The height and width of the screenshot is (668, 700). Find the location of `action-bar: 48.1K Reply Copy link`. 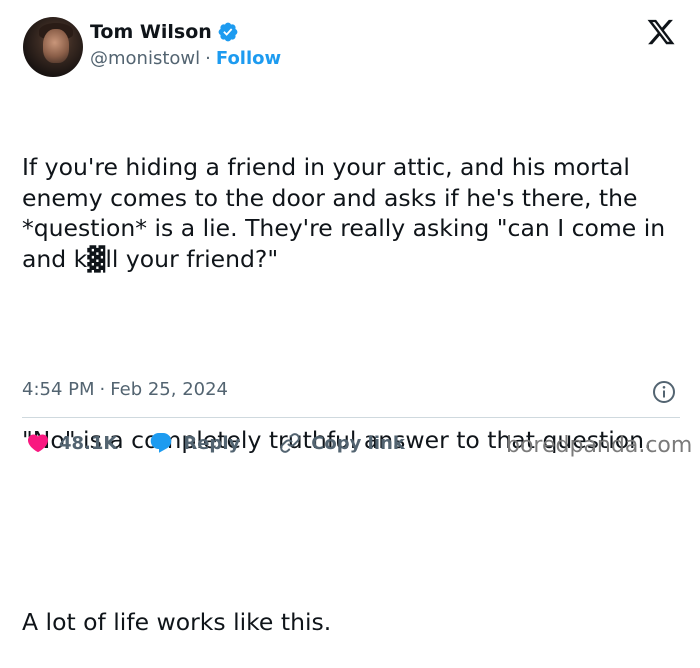

action-bar: 48.1K Reply Copy link is located at coordinates (215, 443).